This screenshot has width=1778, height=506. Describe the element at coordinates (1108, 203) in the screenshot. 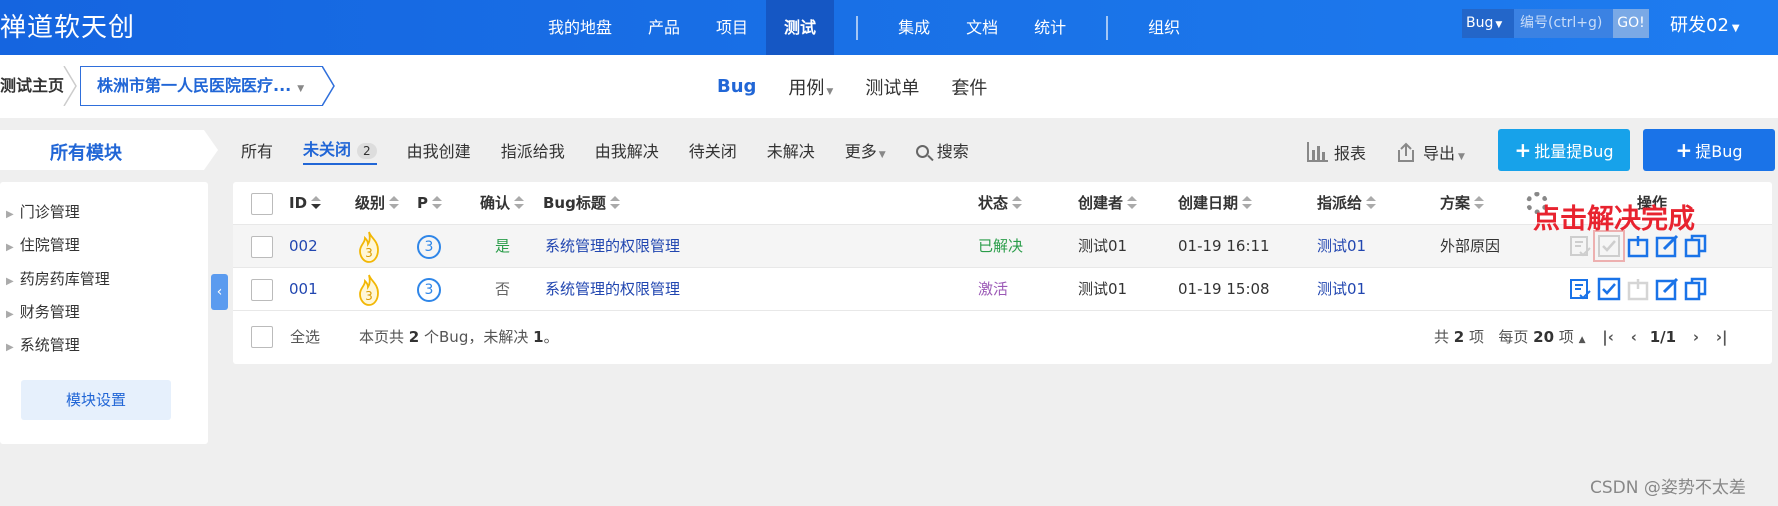

I see `col-opened-by: 创建者` at that location.